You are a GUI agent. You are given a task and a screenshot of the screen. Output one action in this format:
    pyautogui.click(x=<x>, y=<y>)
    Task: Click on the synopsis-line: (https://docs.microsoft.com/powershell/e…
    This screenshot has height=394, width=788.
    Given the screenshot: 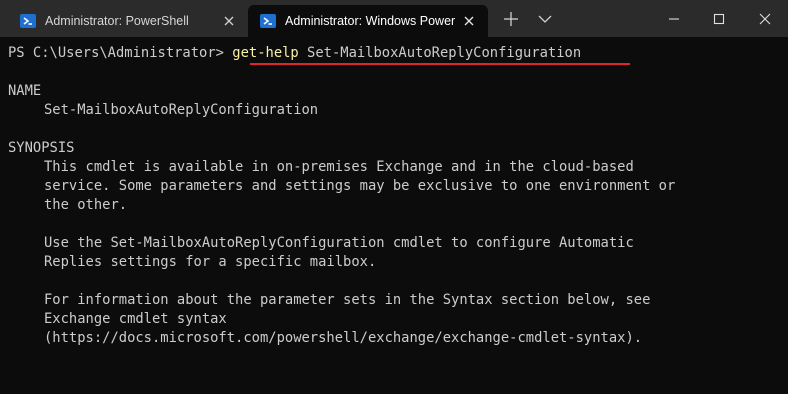 What is the action you would take?
    pyautogui.click(x=343, y=338)
    